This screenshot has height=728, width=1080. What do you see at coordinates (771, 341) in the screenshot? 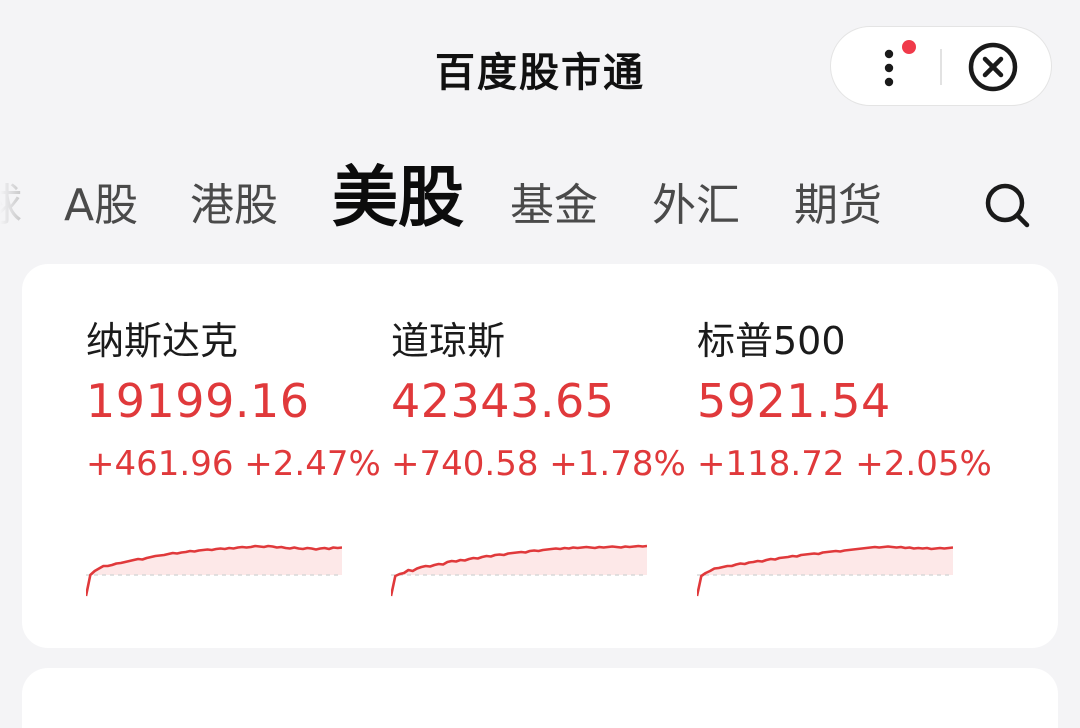
I see `index-name: 标普500` at bounding box center [771, 341].